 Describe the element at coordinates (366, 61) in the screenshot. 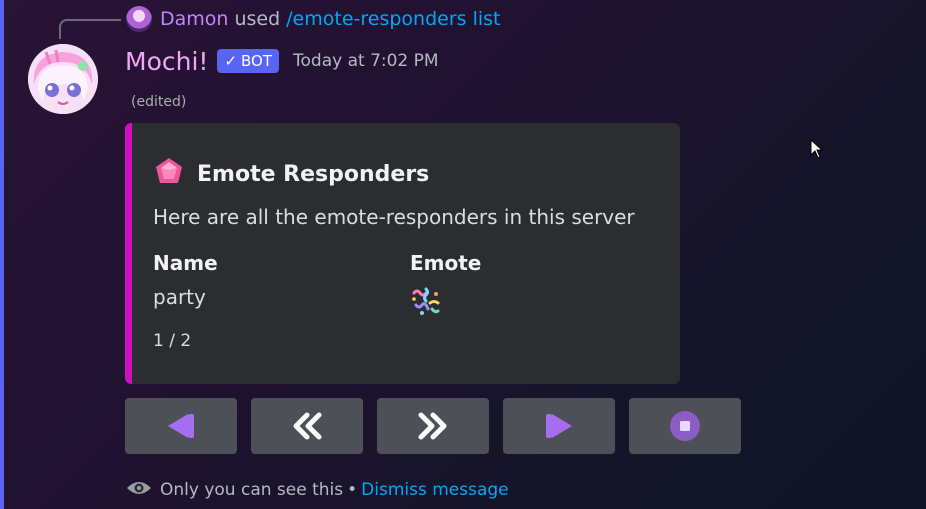

I see `message-timestamp: Today at 7:02 PM` at that location.